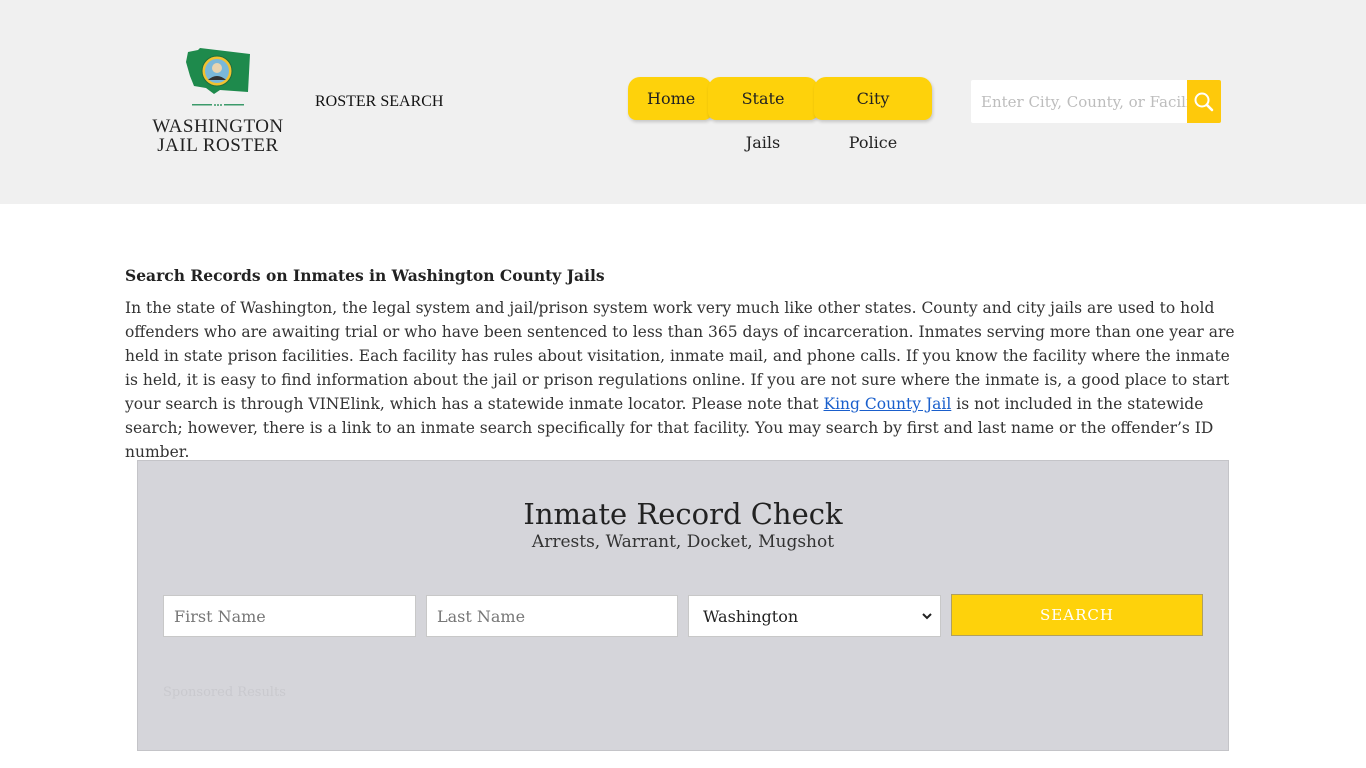 Image resolution: width=1366 pixels, height=768 pixels. What do you see at coordinates (218, 105) in the screenshot?
I see `logo-divider` at bounding box center [218, 105].